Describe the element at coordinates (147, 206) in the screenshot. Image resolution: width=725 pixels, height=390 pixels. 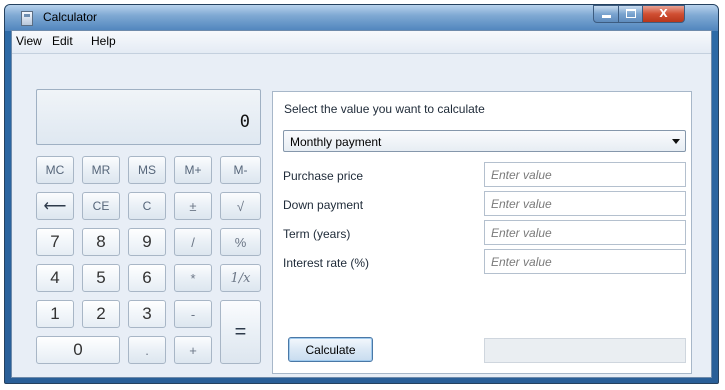
I see `key-c: C` at that location.